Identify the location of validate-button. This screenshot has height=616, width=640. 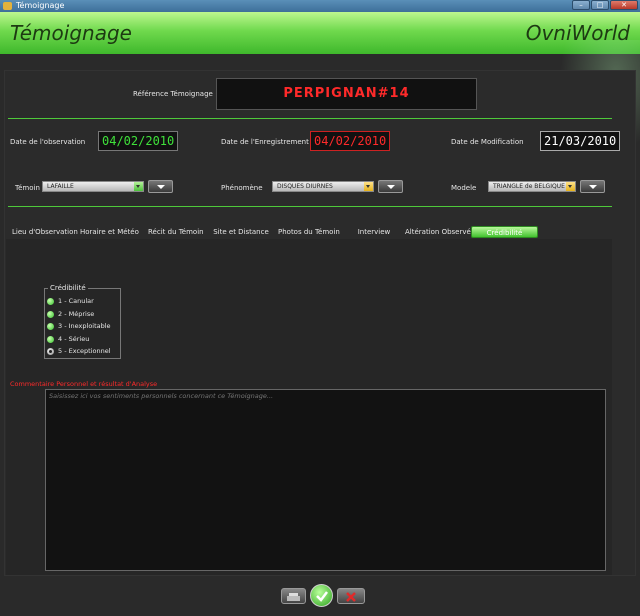
(321, 595).